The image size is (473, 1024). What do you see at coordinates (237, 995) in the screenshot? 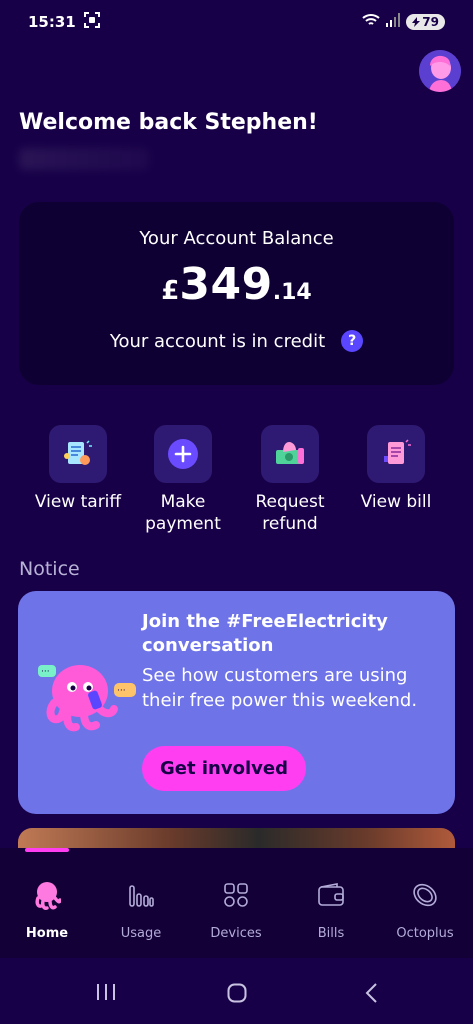
I see `home-nav-icon` at bounding box center [237, 995].